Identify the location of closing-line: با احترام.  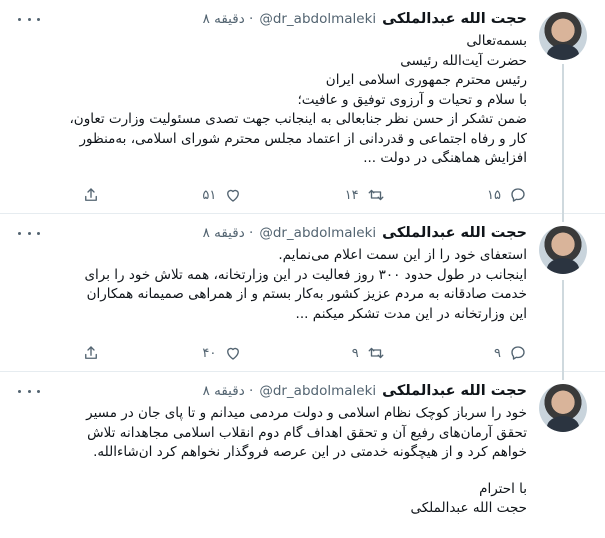
(503, 488).